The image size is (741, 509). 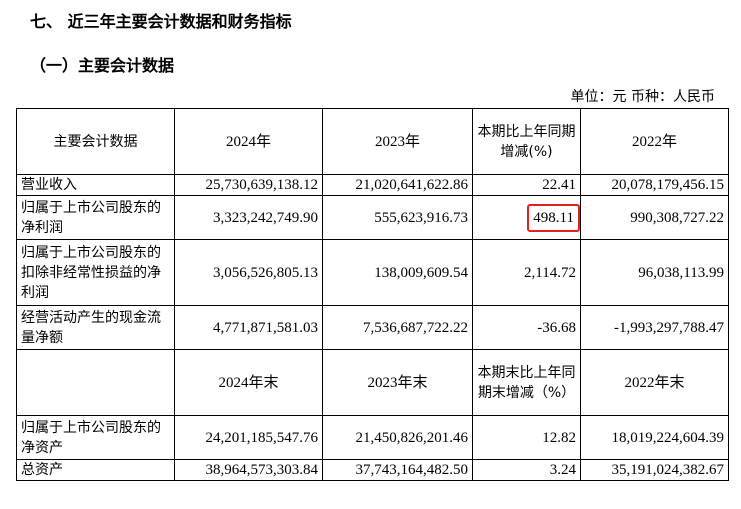 I want to click on cell-2023: 37,743,164,482.50, so click(x=397, y=470).